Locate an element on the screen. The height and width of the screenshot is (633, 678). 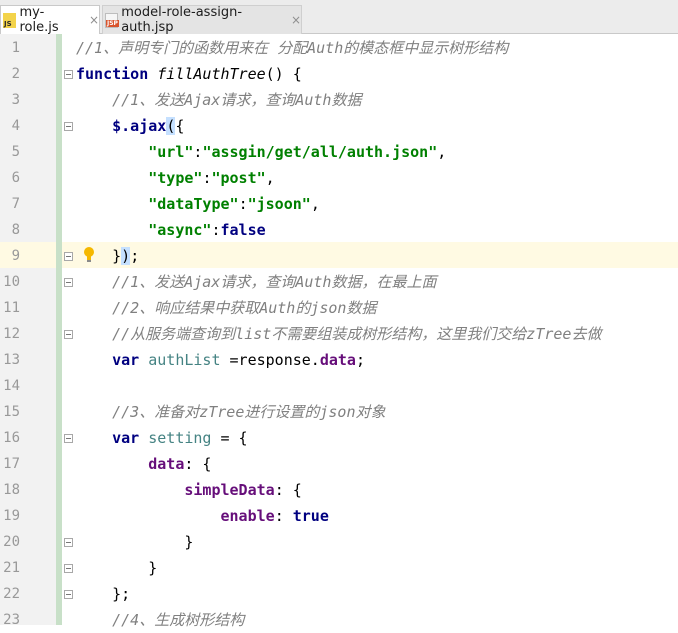
js-file-icon is located at coordinates (10, 20).